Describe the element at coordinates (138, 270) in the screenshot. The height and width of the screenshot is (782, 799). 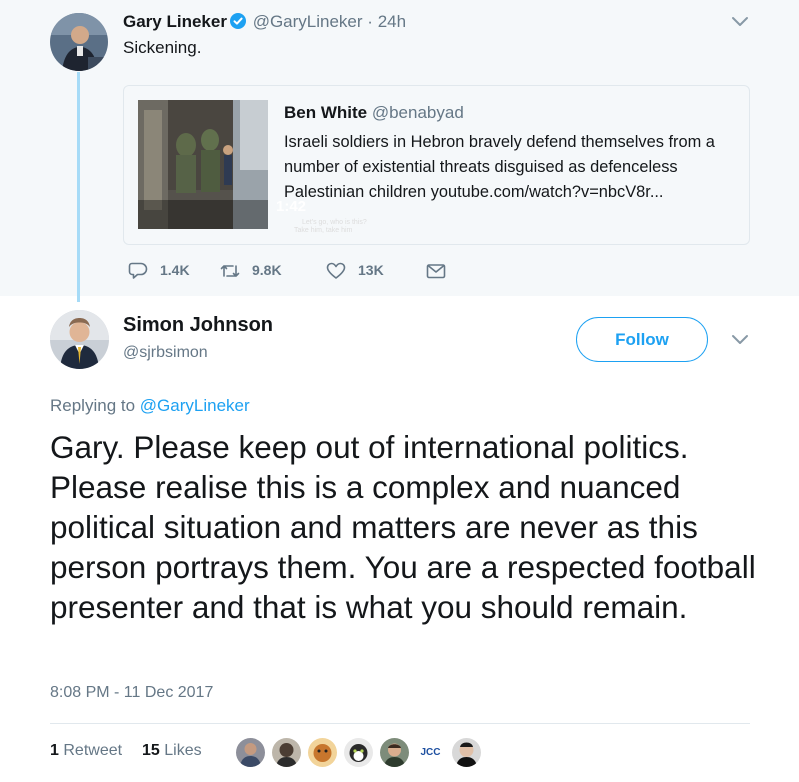
I see `reply-icon` at that location.